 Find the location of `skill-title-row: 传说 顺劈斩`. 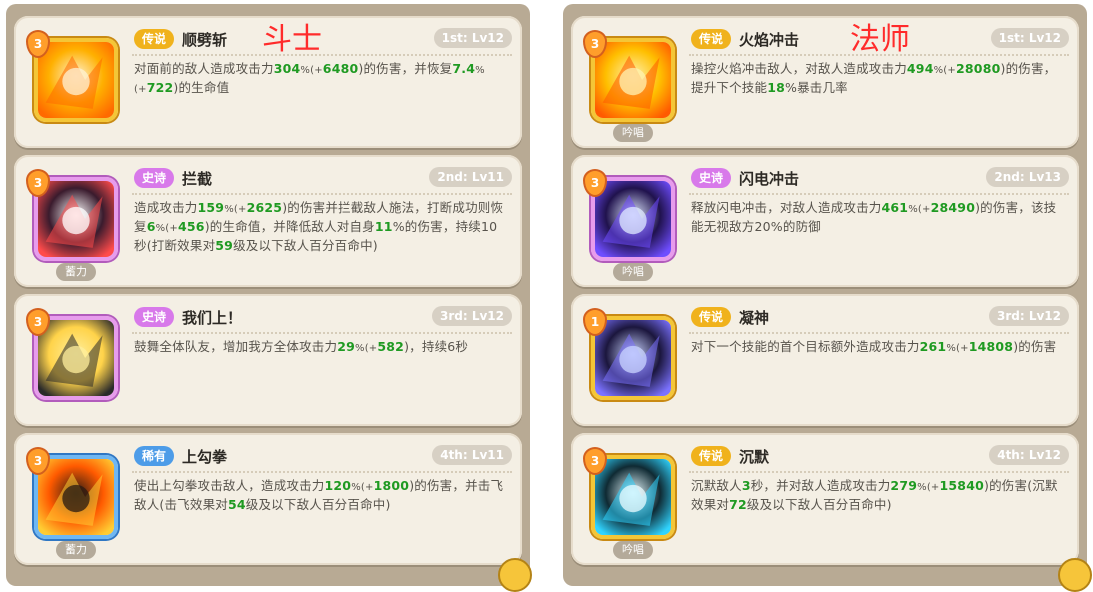

skill-title-row: 传说 顺劈斩 is located at coordinates (180, 39).